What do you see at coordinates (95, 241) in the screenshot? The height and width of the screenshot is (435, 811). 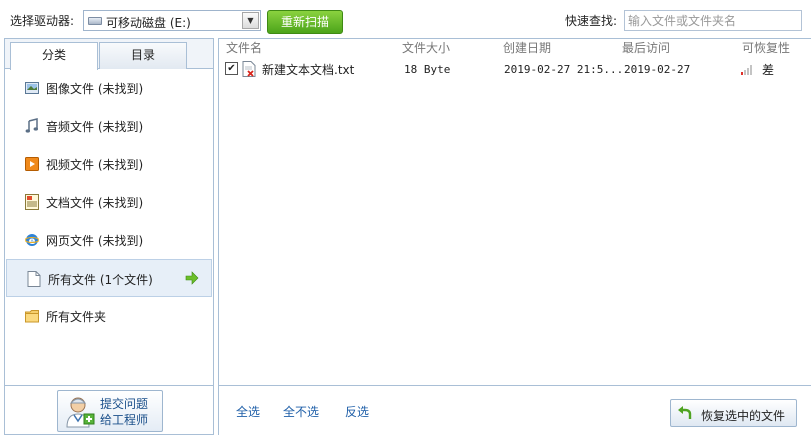 I see `category-label: 网页文件 (未找到)` at bounding box center [95, 241].